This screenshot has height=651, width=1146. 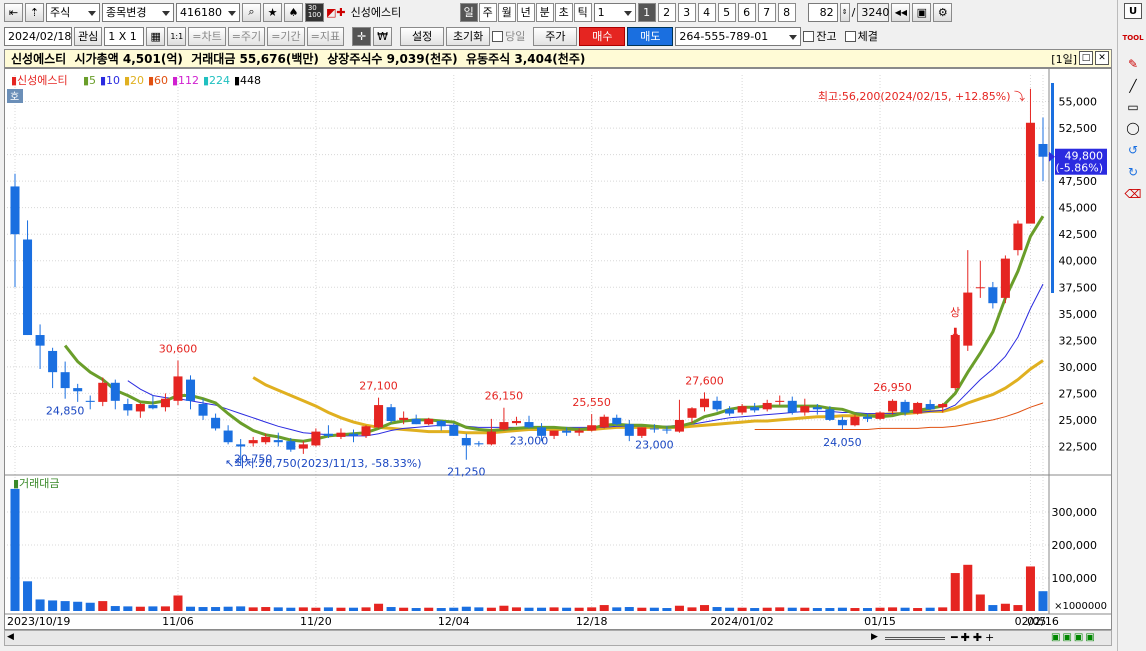 What do you see at coordinates (38, 36) in the screenshot?
I see `date-input: 2024/02/18` at bounding box center [38, 36].